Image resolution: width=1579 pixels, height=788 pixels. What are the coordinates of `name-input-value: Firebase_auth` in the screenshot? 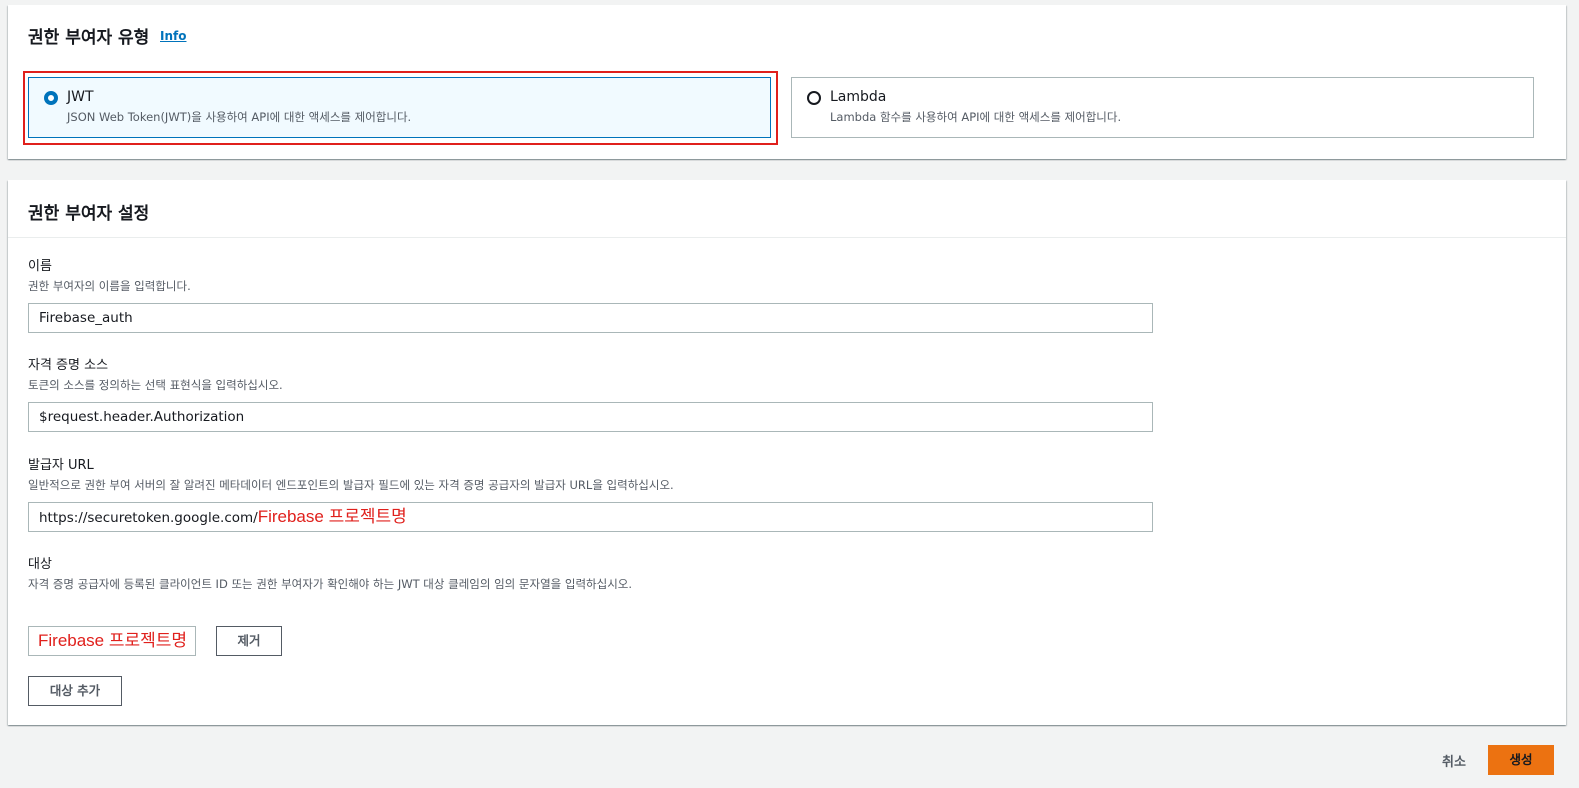 It's located at (86, 318).